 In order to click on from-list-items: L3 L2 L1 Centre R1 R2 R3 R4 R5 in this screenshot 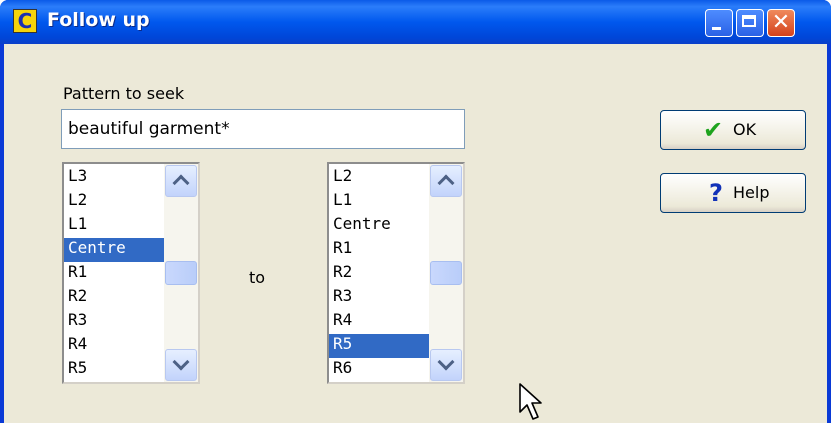, I will do `click(114, 274)`.